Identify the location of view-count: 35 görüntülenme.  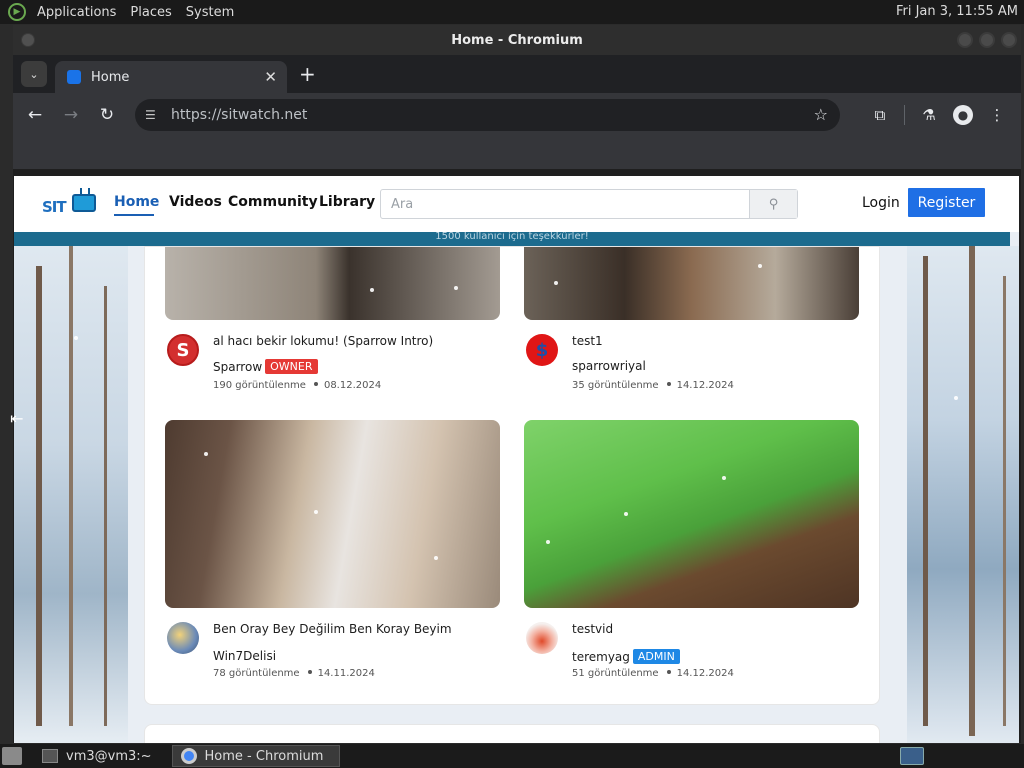
(615, 385).